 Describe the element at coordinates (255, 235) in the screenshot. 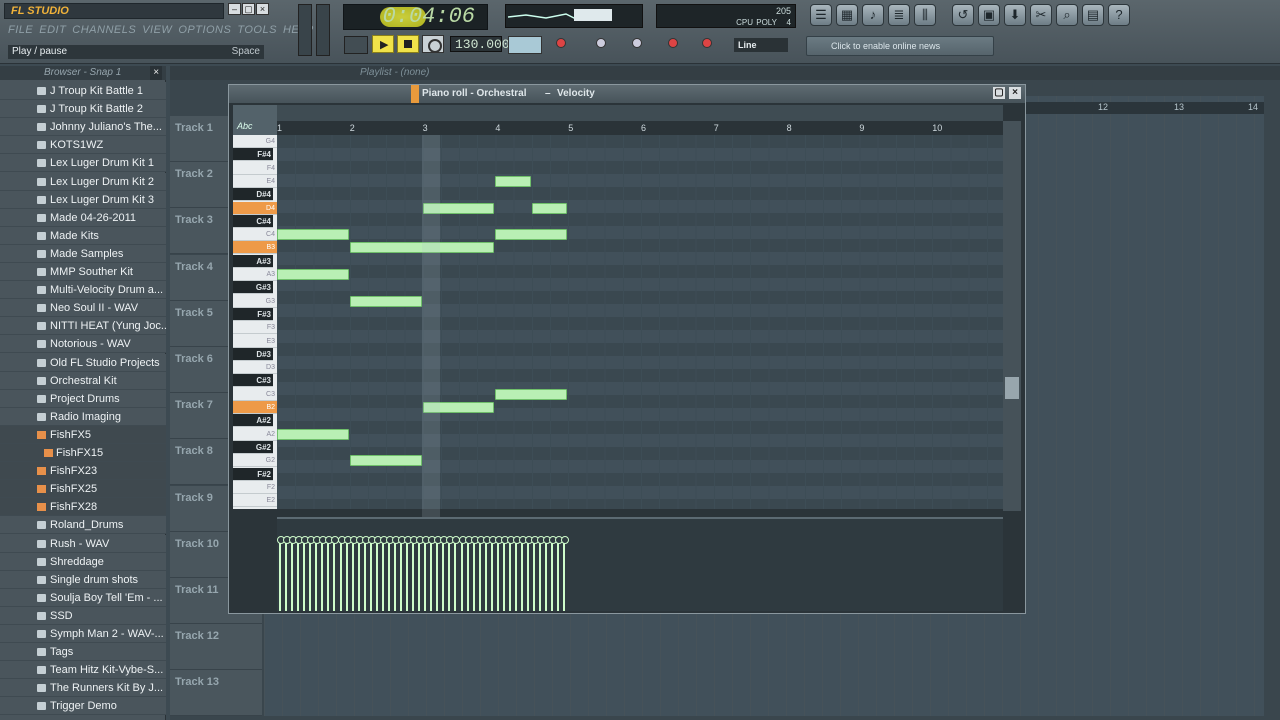

I see `piano-key: C4` at that location.